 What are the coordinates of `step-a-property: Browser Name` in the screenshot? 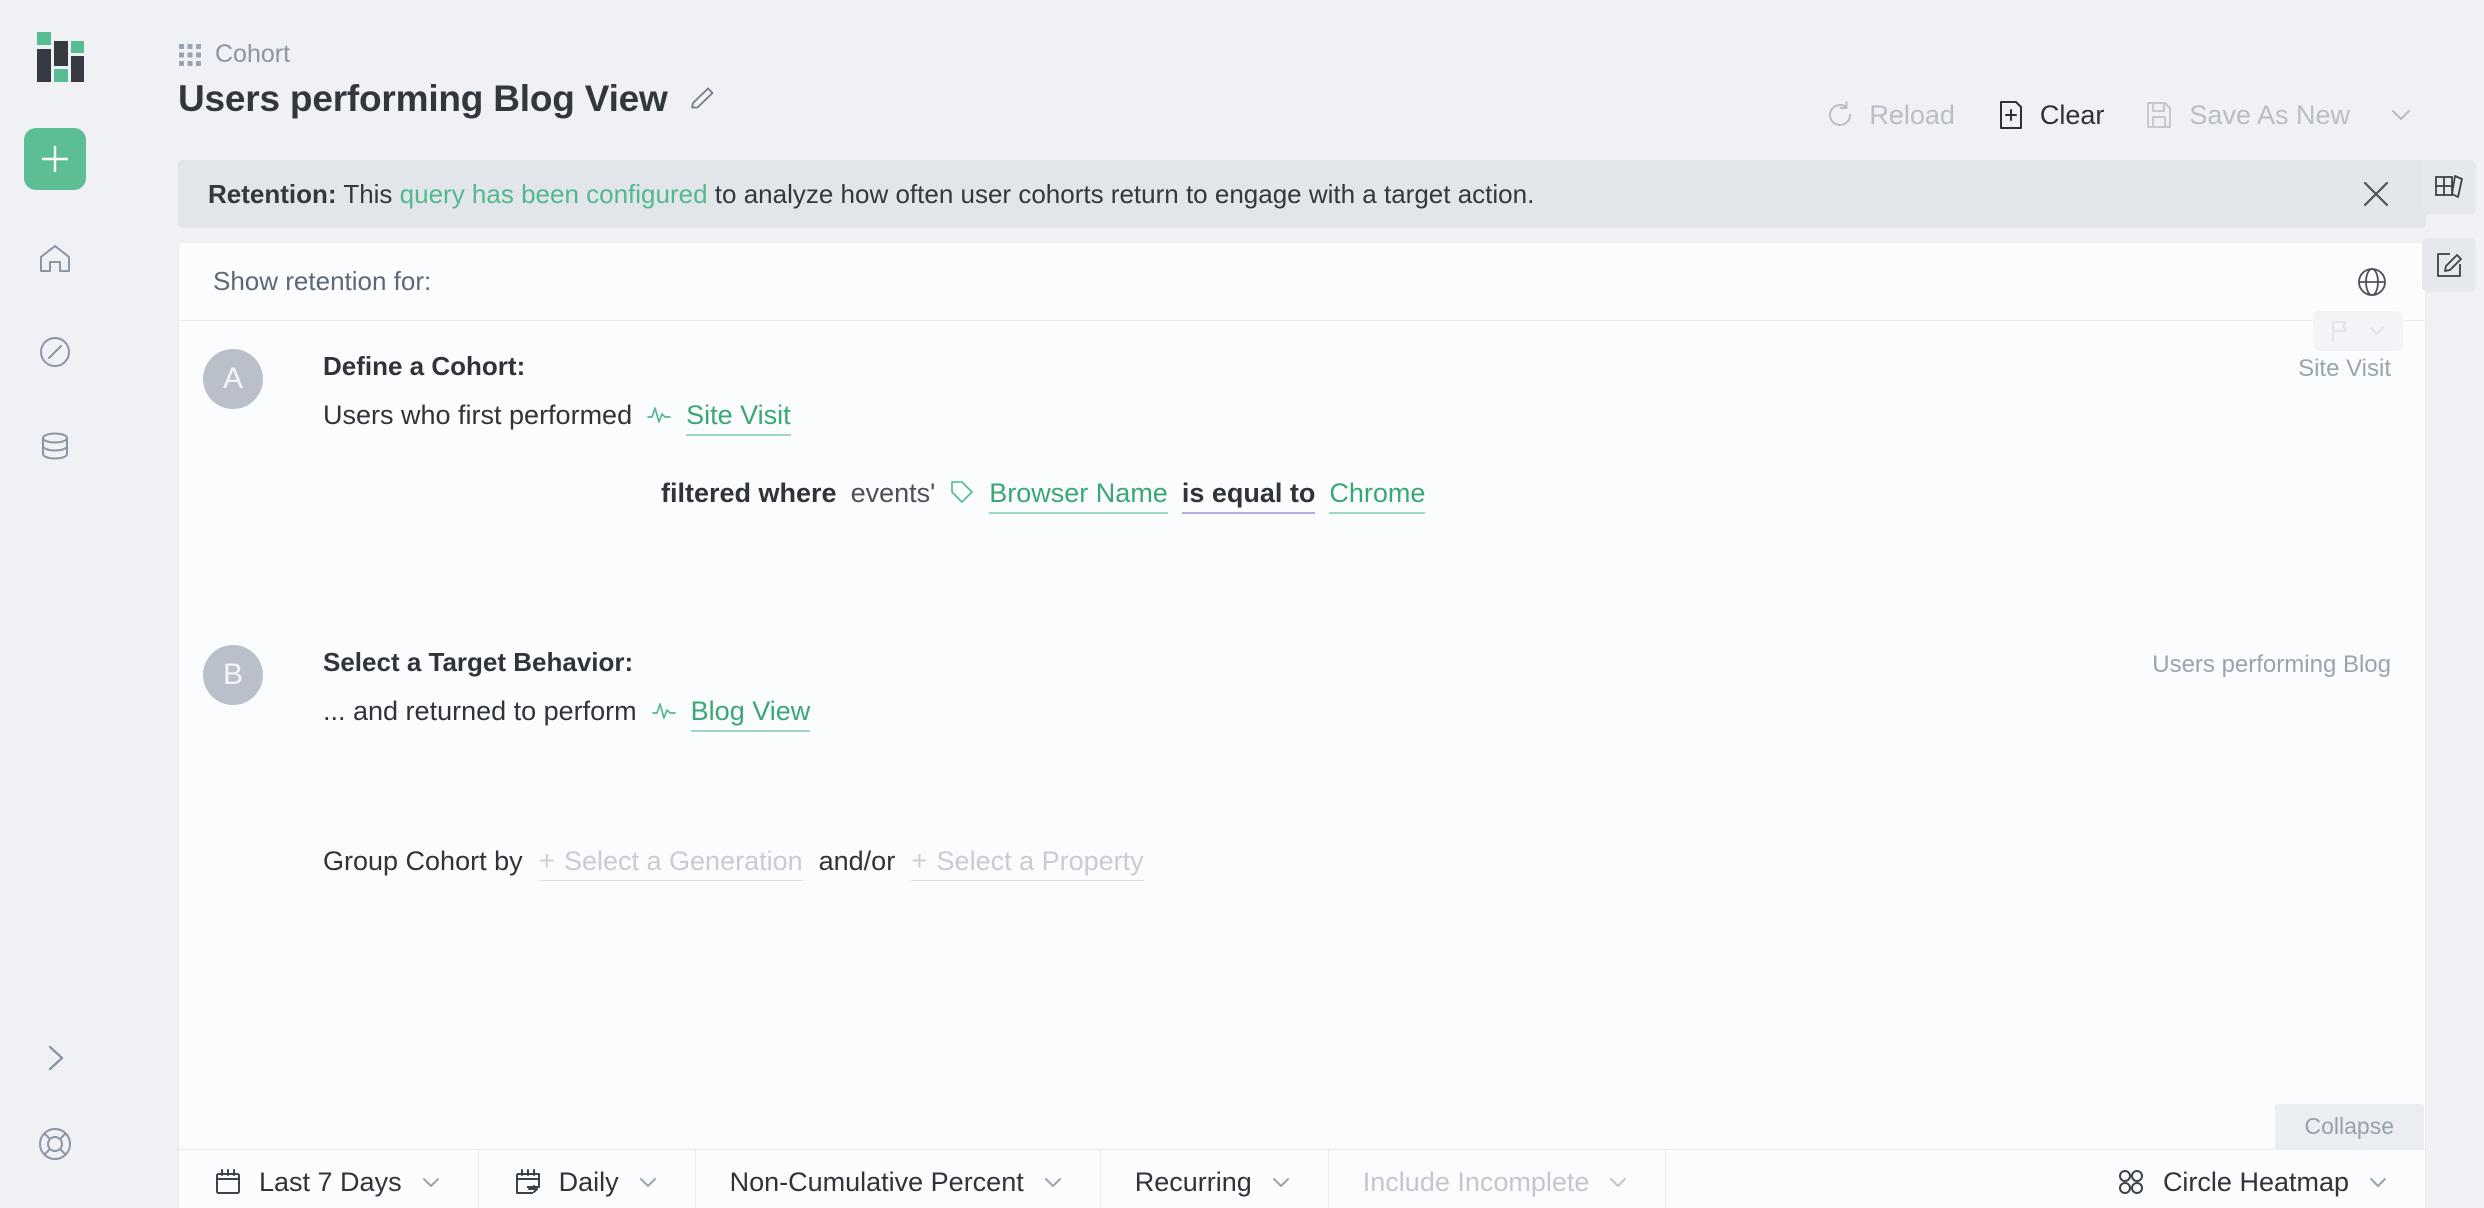 It's located at (1078, 496).